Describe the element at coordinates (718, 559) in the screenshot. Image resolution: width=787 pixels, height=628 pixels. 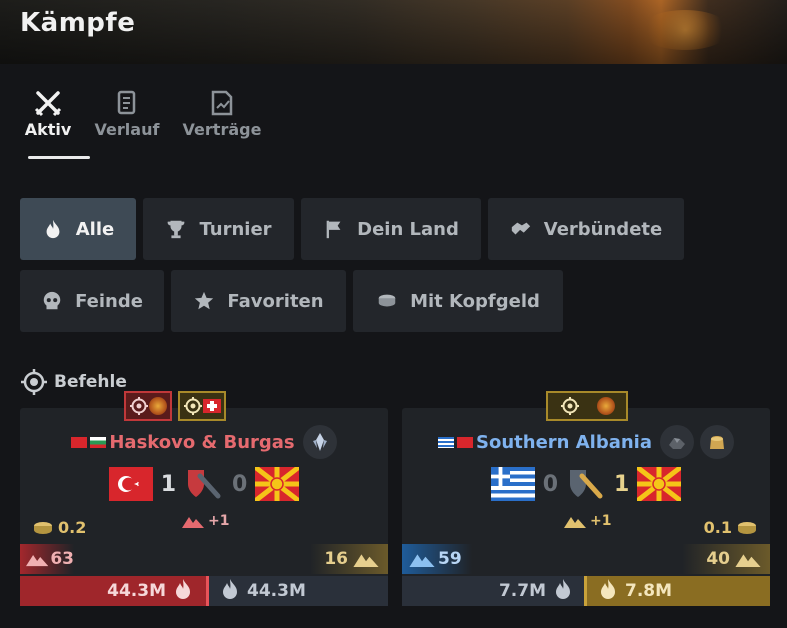
I see `strip-value: 40` at that location.